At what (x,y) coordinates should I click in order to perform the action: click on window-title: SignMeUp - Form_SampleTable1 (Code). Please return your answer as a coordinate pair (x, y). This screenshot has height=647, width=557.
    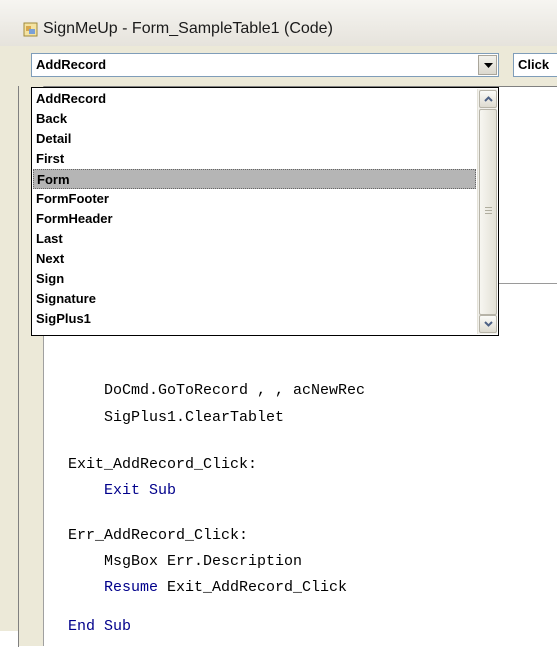
    Looking at the image, I should click on (188, 28).